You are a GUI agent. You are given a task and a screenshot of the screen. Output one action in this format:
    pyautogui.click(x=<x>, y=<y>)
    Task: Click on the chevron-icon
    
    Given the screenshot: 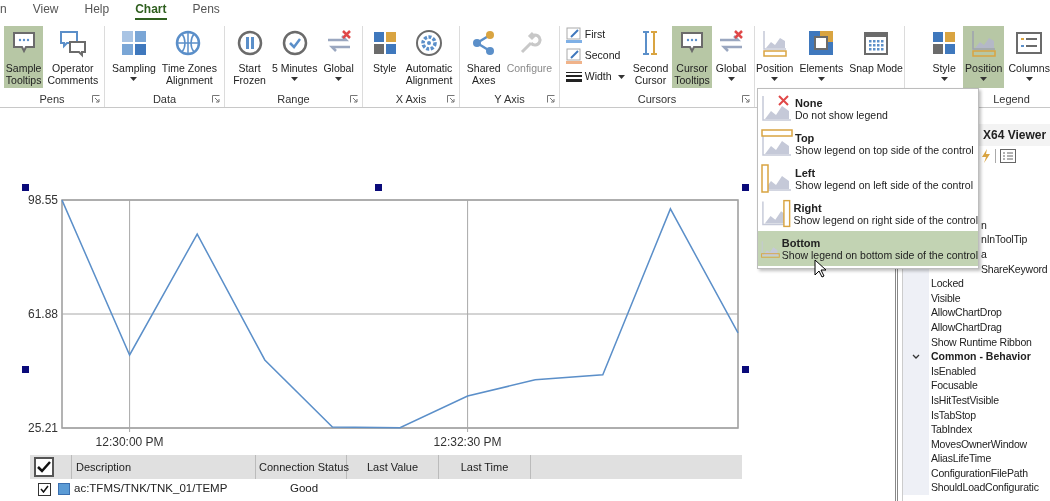 What is the action you would take?
    pyautogui.click(x=916, y=356)
    